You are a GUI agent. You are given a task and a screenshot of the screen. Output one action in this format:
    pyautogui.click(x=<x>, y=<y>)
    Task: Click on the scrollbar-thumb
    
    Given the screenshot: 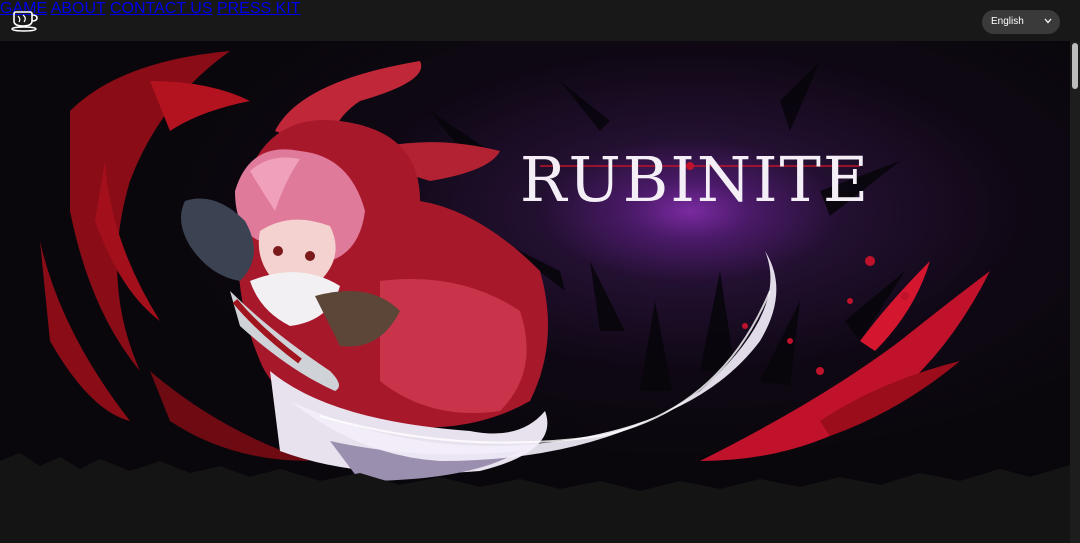 What is the action you would take?
    pyautogui.click(x=1075, y=66)
    